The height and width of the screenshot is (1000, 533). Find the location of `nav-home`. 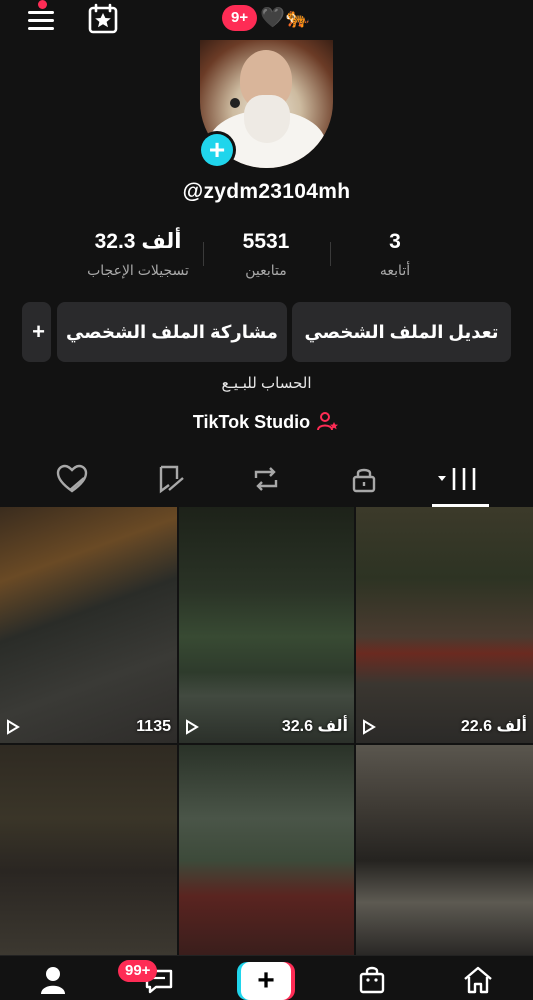

nav-home is located at coordinates (478, 980).